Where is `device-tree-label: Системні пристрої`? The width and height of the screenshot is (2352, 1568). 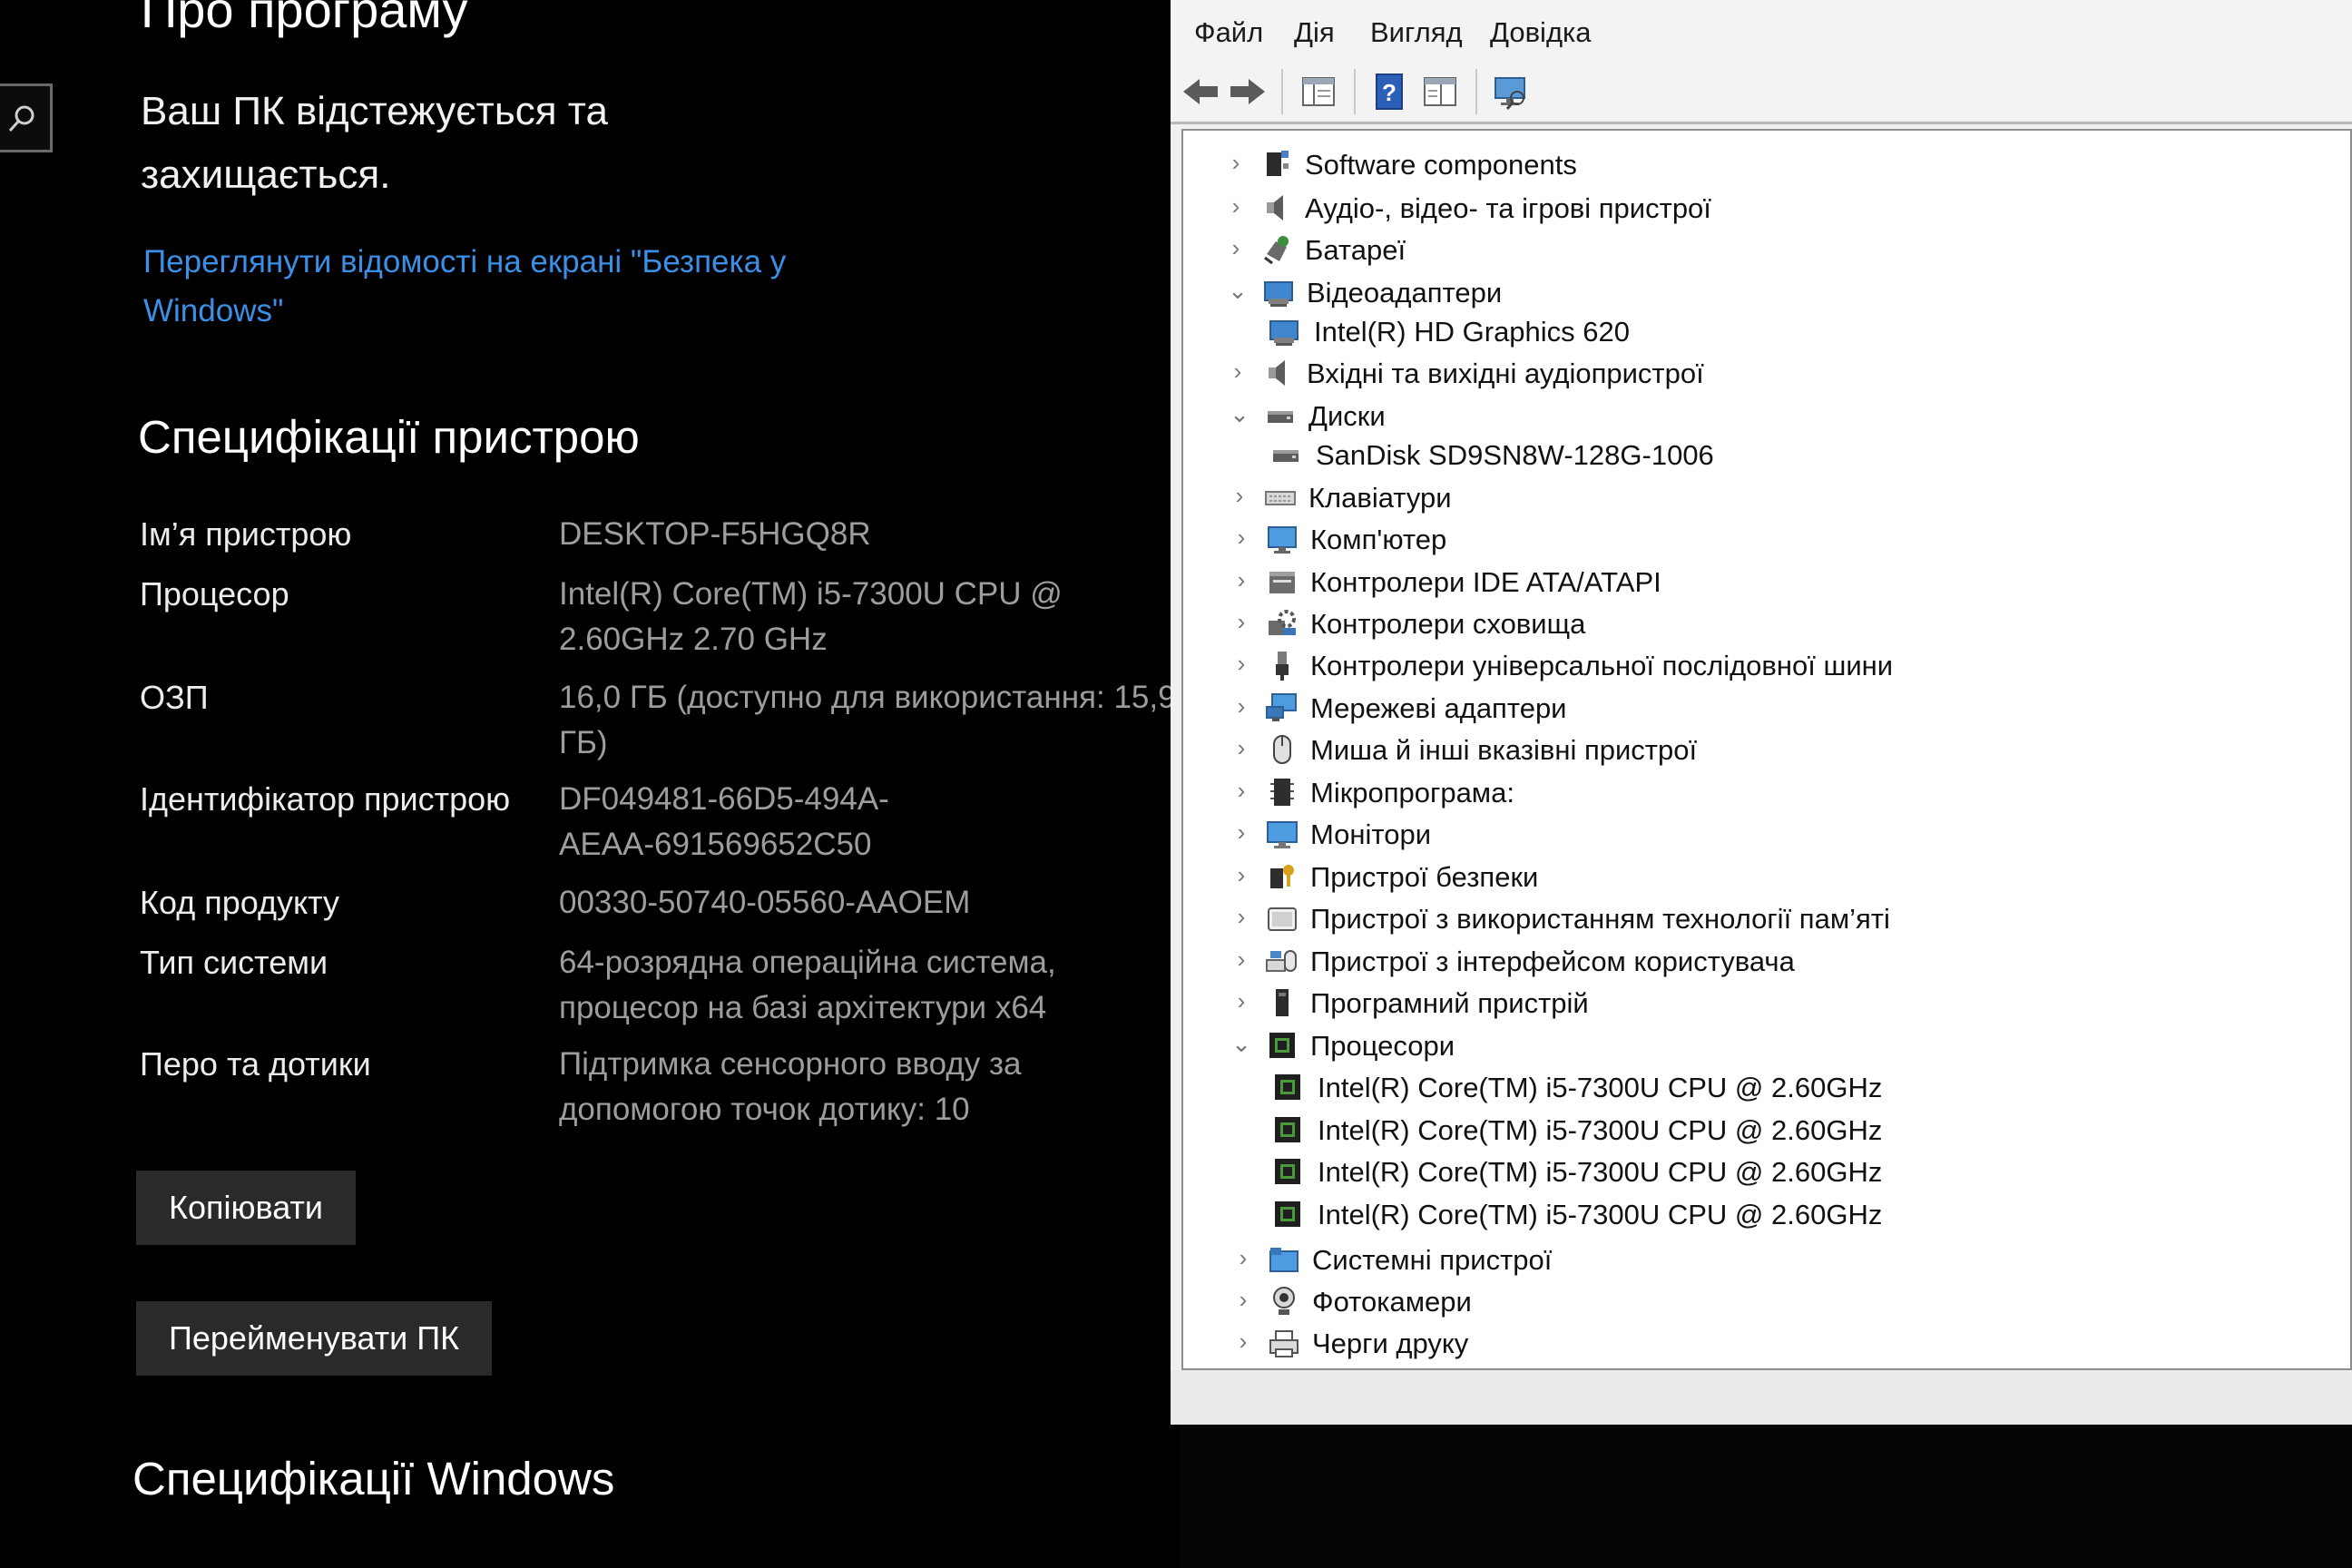
device-tree-label: Системні пристрої is located at coordinates (1432, 1259).